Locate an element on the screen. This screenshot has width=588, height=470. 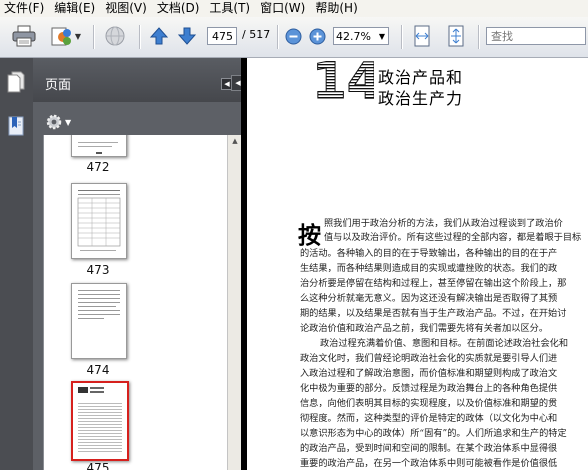
next-page-button is located at coordinates (187, 36).